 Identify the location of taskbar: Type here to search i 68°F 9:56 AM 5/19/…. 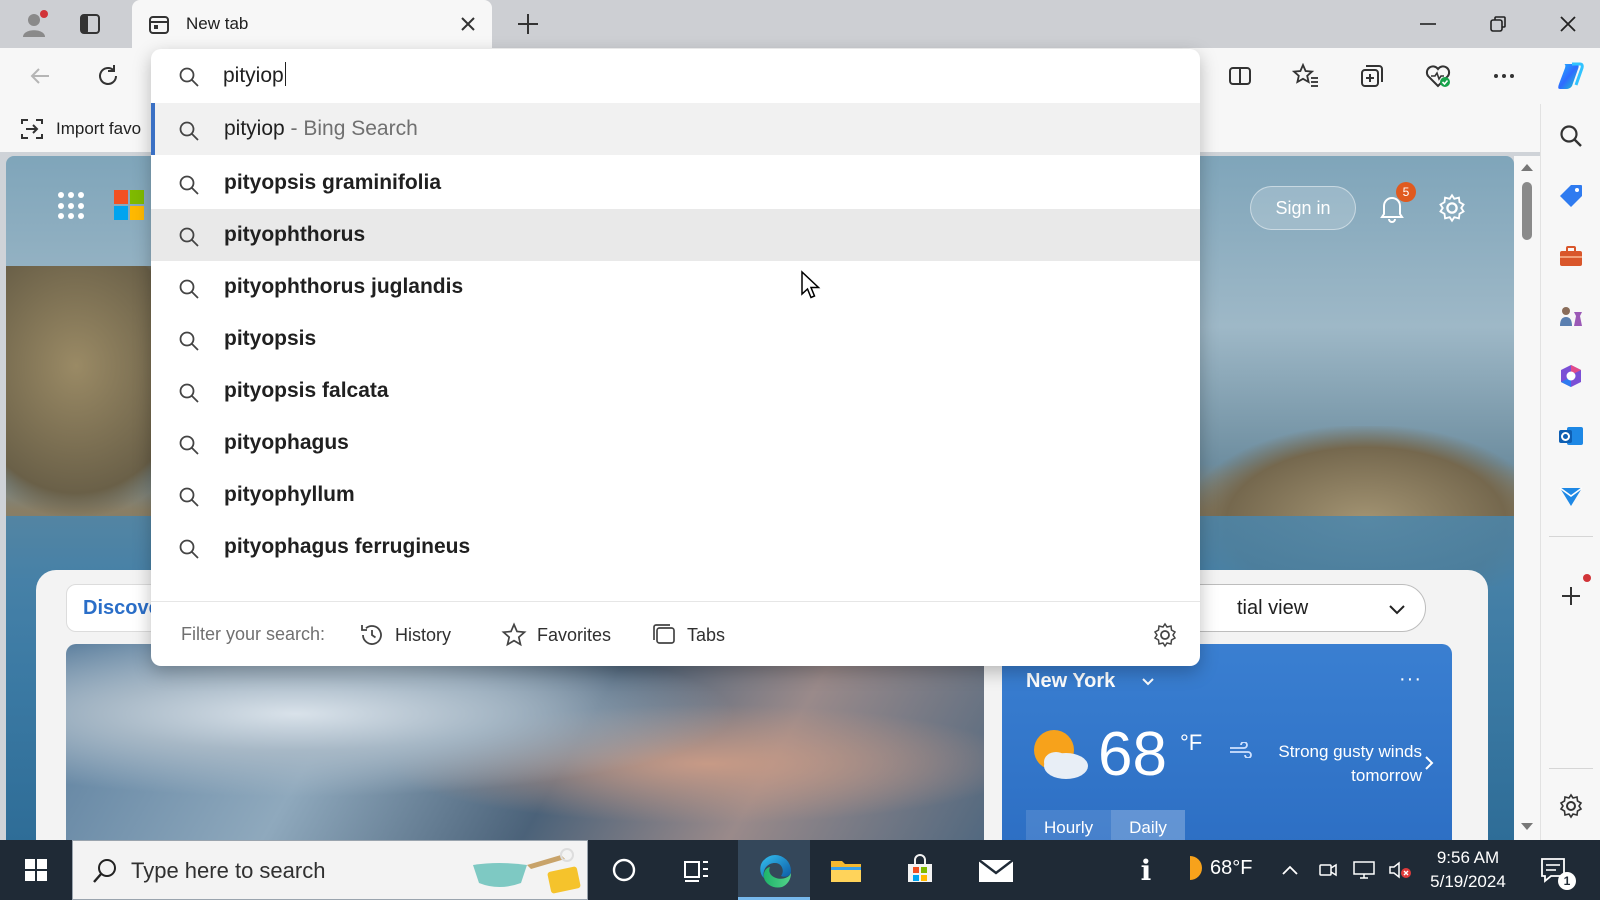
(800, 870).